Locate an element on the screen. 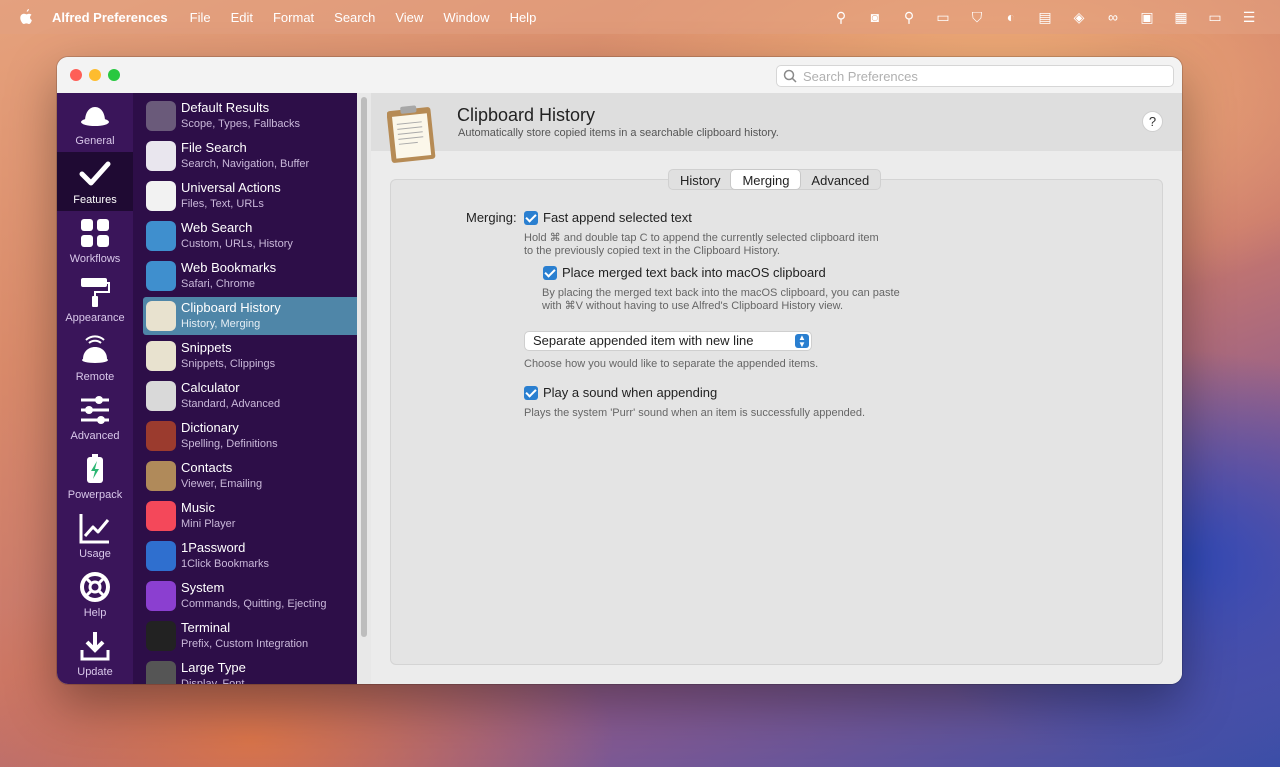 Image resolution: width=1280 pixels, height=767 pixels. fast-append-label: Fast append selected text is located at coordinates (617, 217).